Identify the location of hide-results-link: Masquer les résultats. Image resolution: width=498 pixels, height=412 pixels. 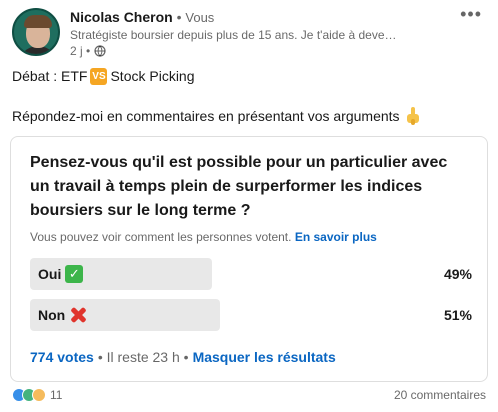
(264, 357).